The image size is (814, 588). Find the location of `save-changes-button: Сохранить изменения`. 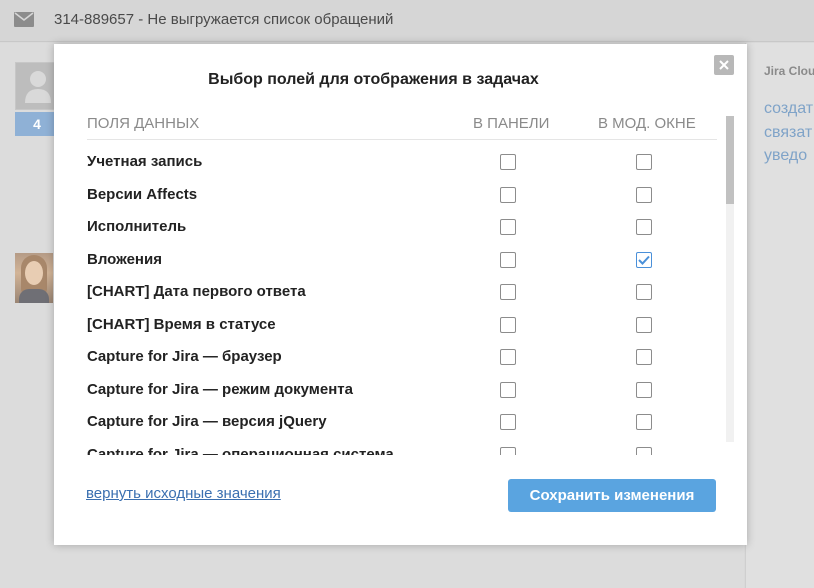

save-changes-button: Сохранить изменения is located at coordinates (612, 495).